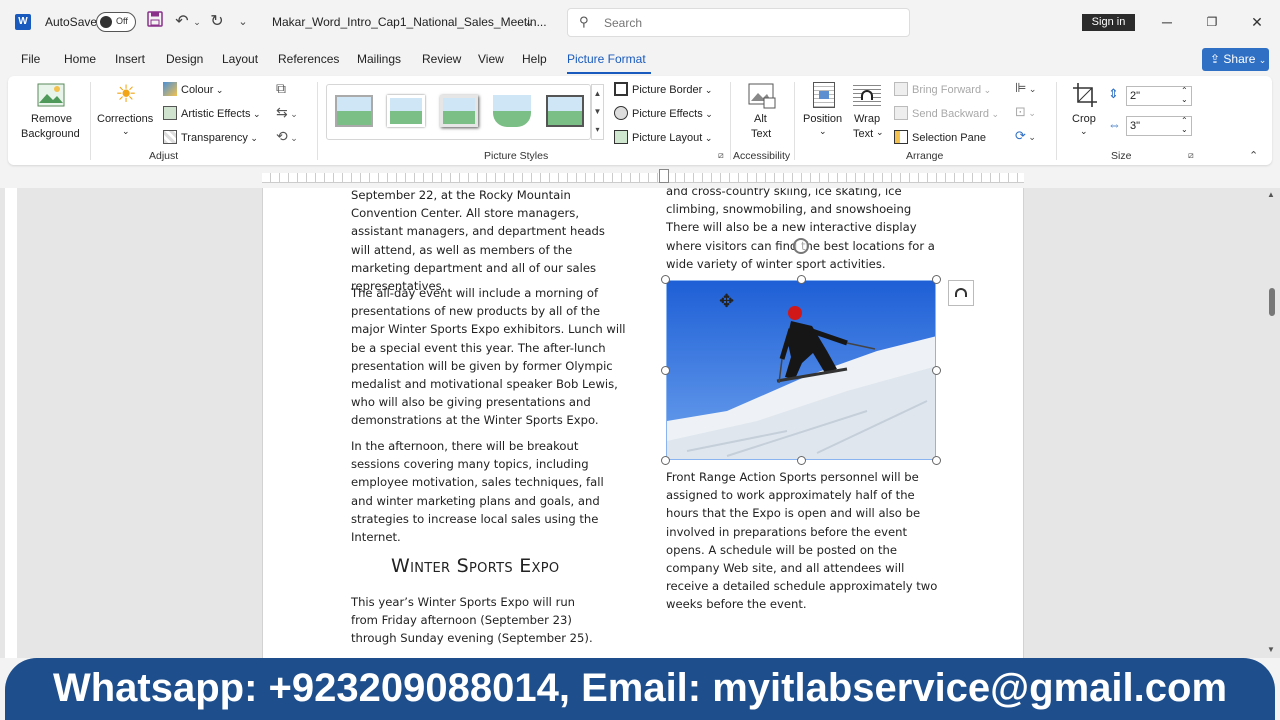 The image size is (1280, 720). Describe the element at coordinates (925, 156) in the screenshot. I see `arrange-group-label: Arrange` at that location.